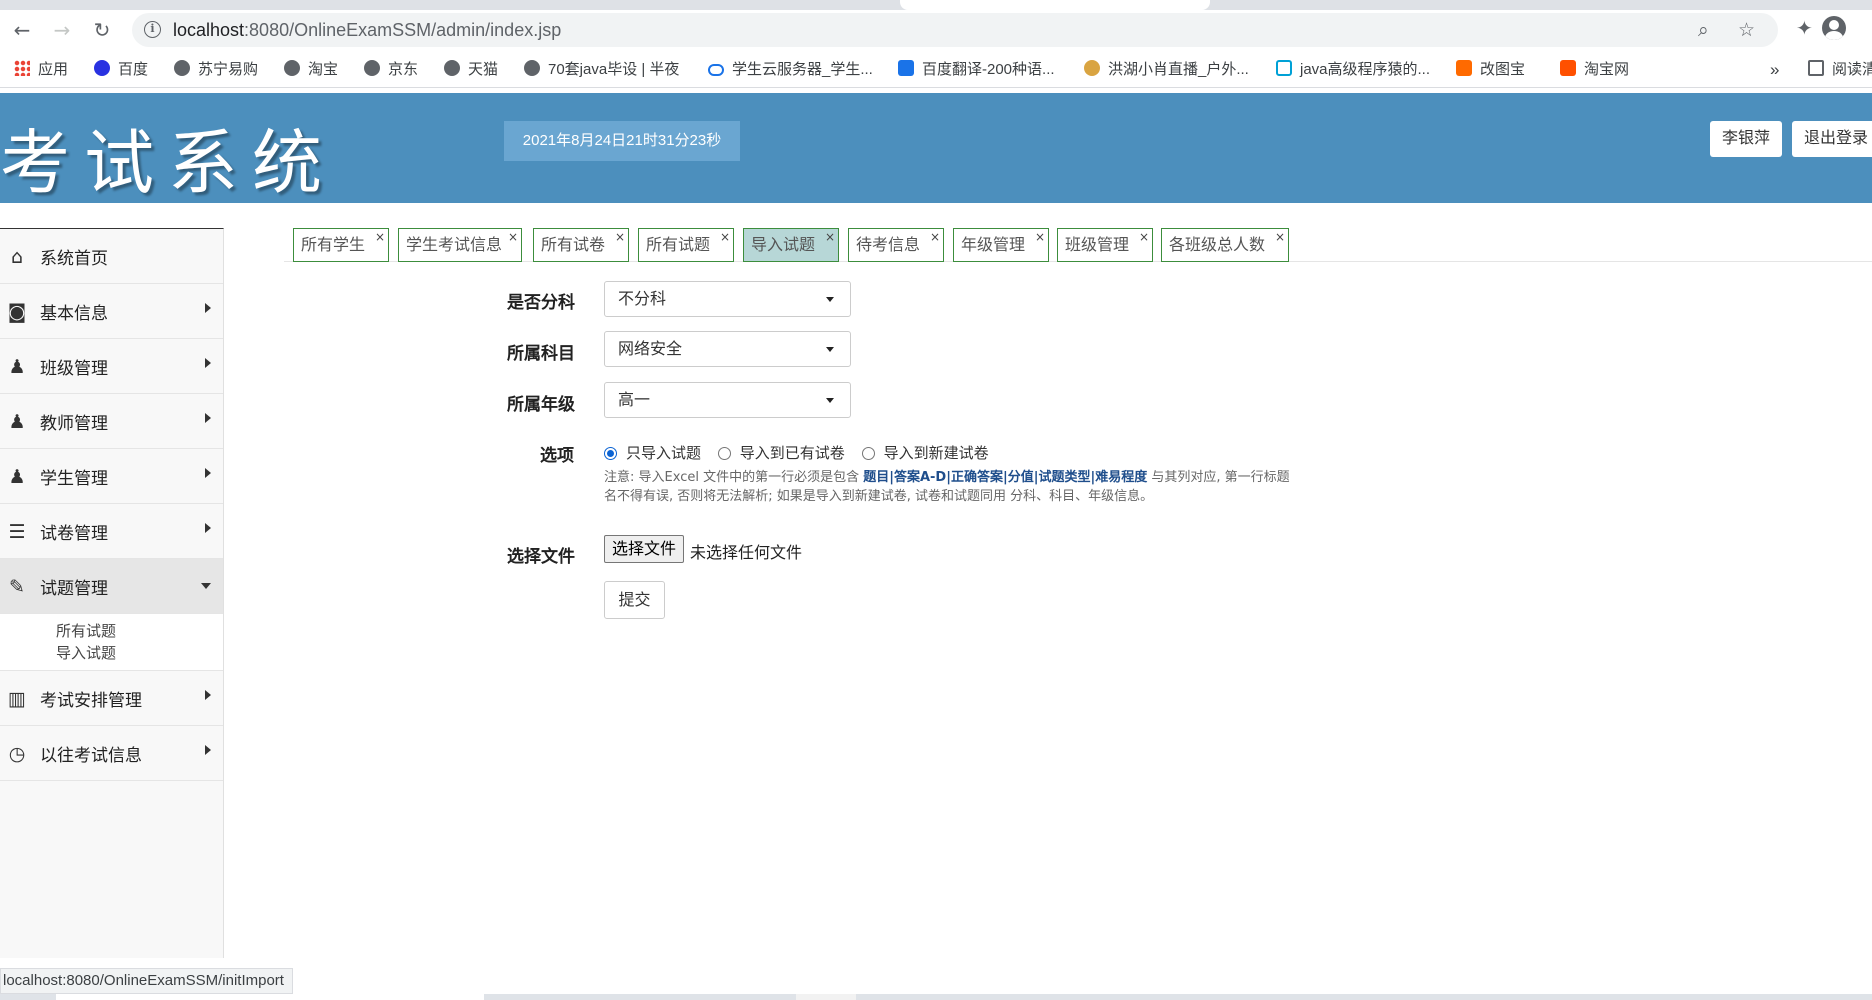 The image size is (1872, 1000). I want to click on app-header: 考试系统 2021年8月24日21时31分23秒 李银萍 退出登录, so click(936, 148).